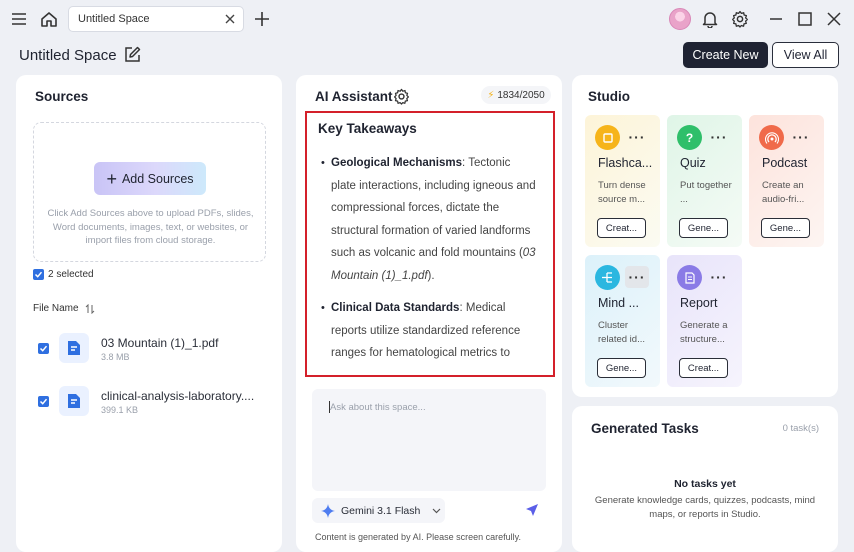 The image size is (854, 552). I want to click on model-name: Gemini 3.1 Flash, so click(381, 510).